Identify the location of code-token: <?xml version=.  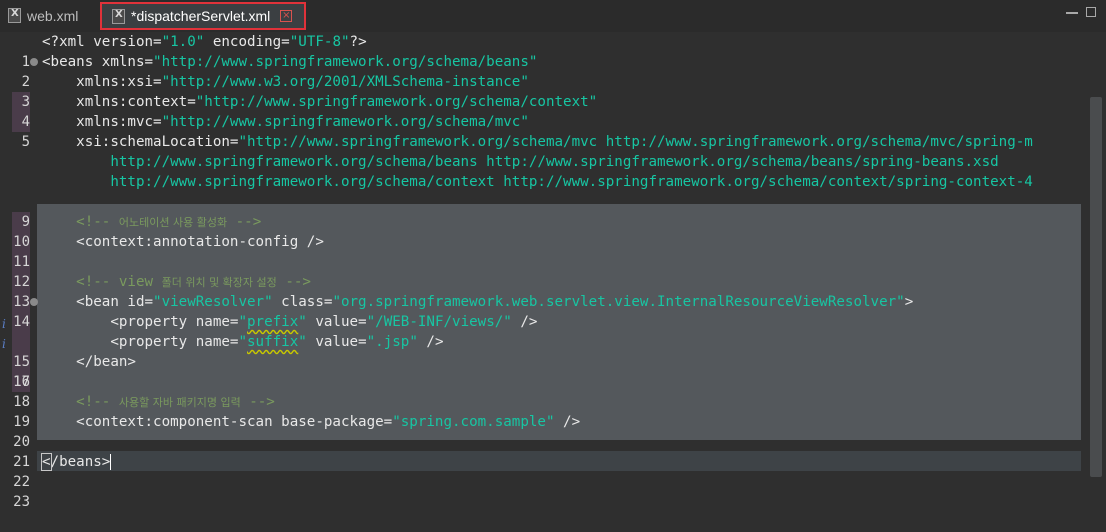
(102, 42).